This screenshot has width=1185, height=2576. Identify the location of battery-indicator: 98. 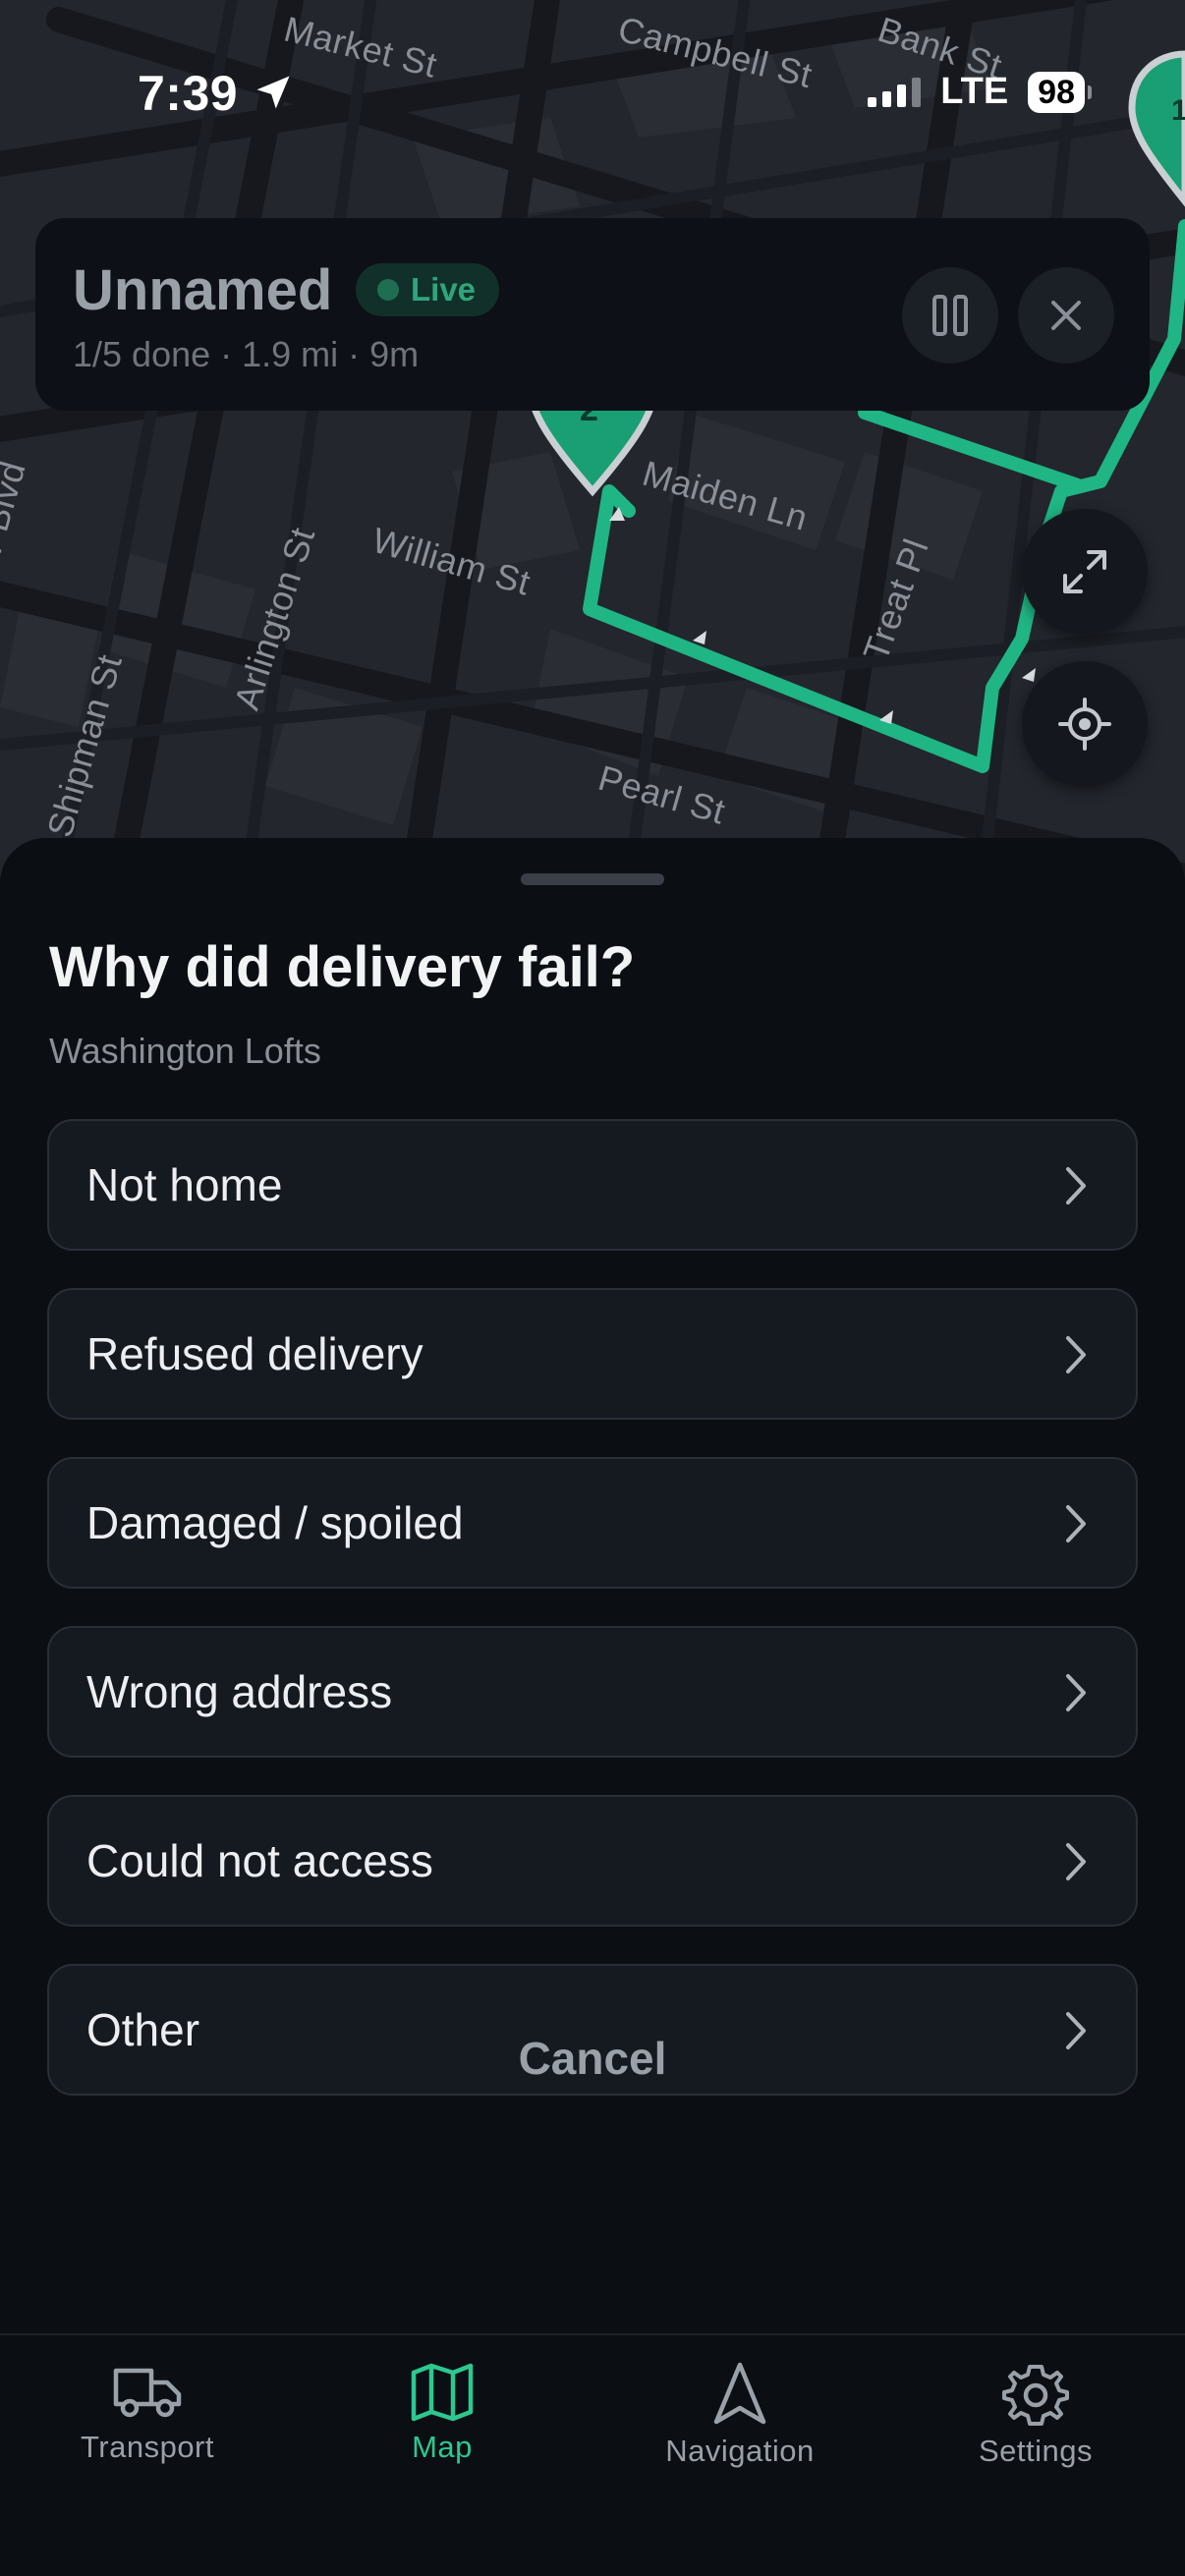
(1060, 92).